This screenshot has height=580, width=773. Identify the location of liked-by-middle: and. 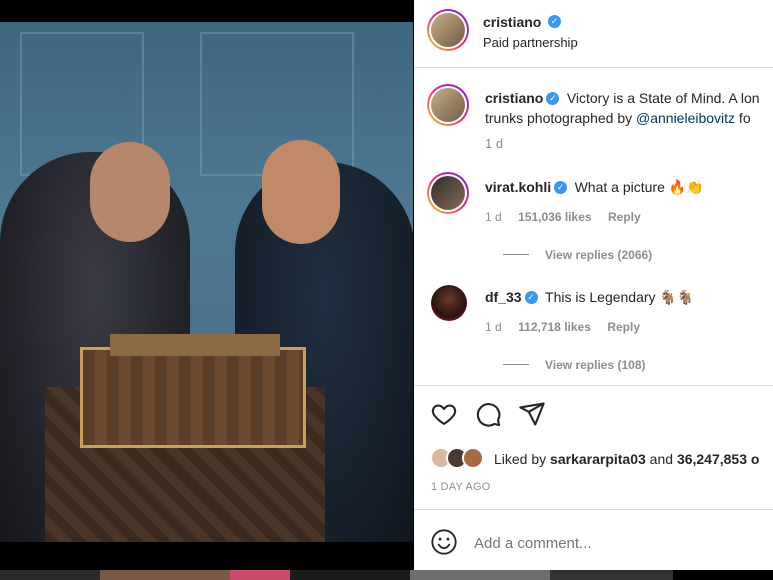
(661, 459).